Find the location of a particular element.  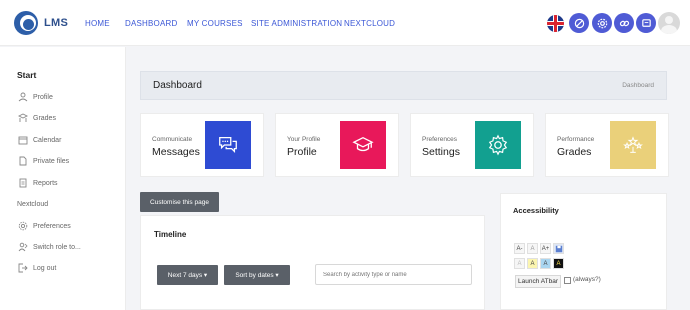

card-title: Settings is located at coordinates (441, 152).